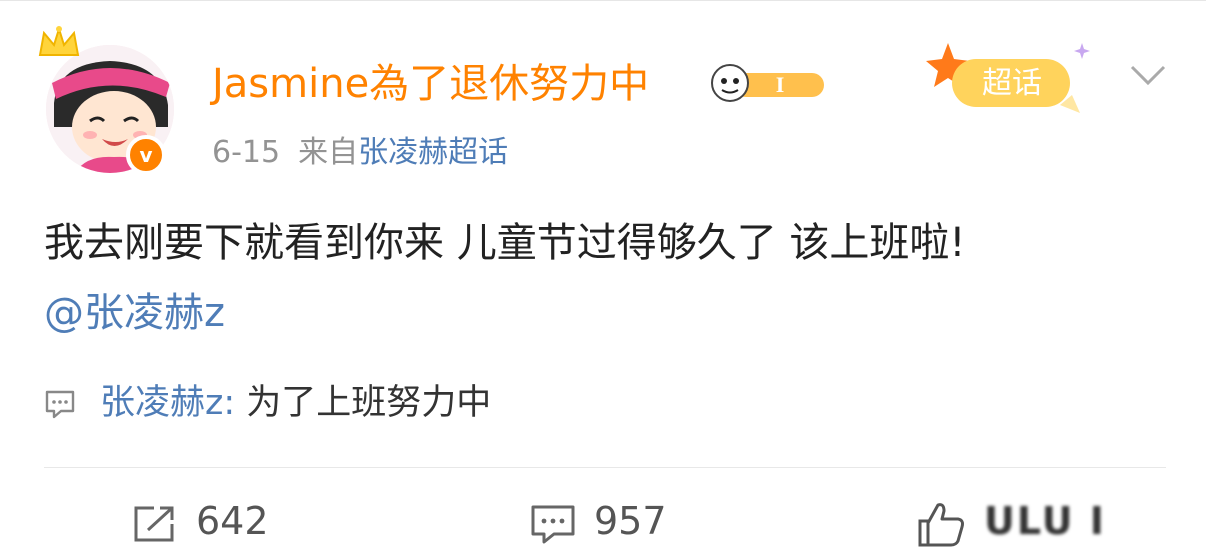 This screenshot has width=1206, height=547. What do you see at coordinates (605, 467) in the screenshot?
I see `divider` at bounding box center [605, 467].